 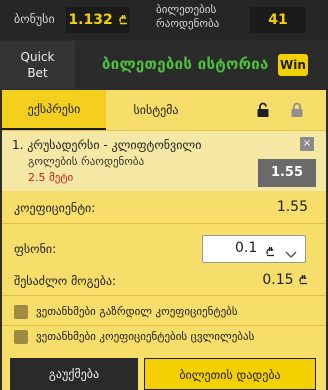 I want to click on stake-select: 0.1, so click(x=254, y=249).